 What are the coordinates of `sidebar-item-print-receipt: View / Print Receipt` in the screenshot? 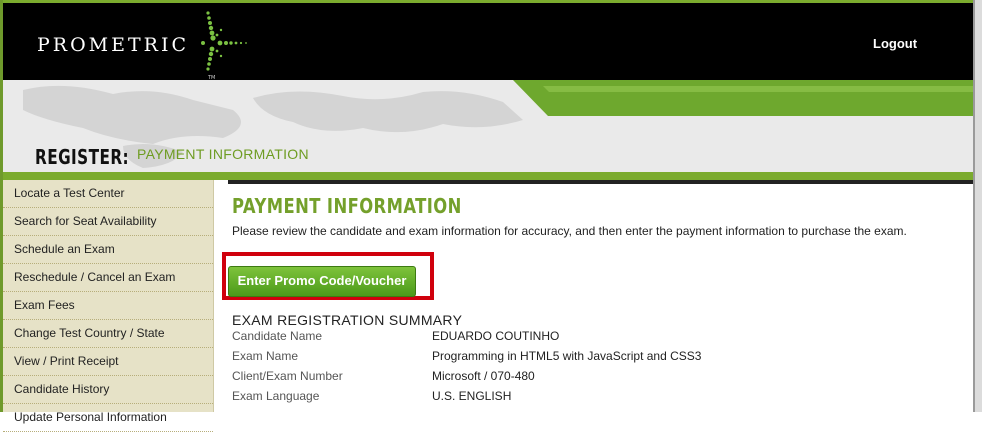 It's located at (108, 362).